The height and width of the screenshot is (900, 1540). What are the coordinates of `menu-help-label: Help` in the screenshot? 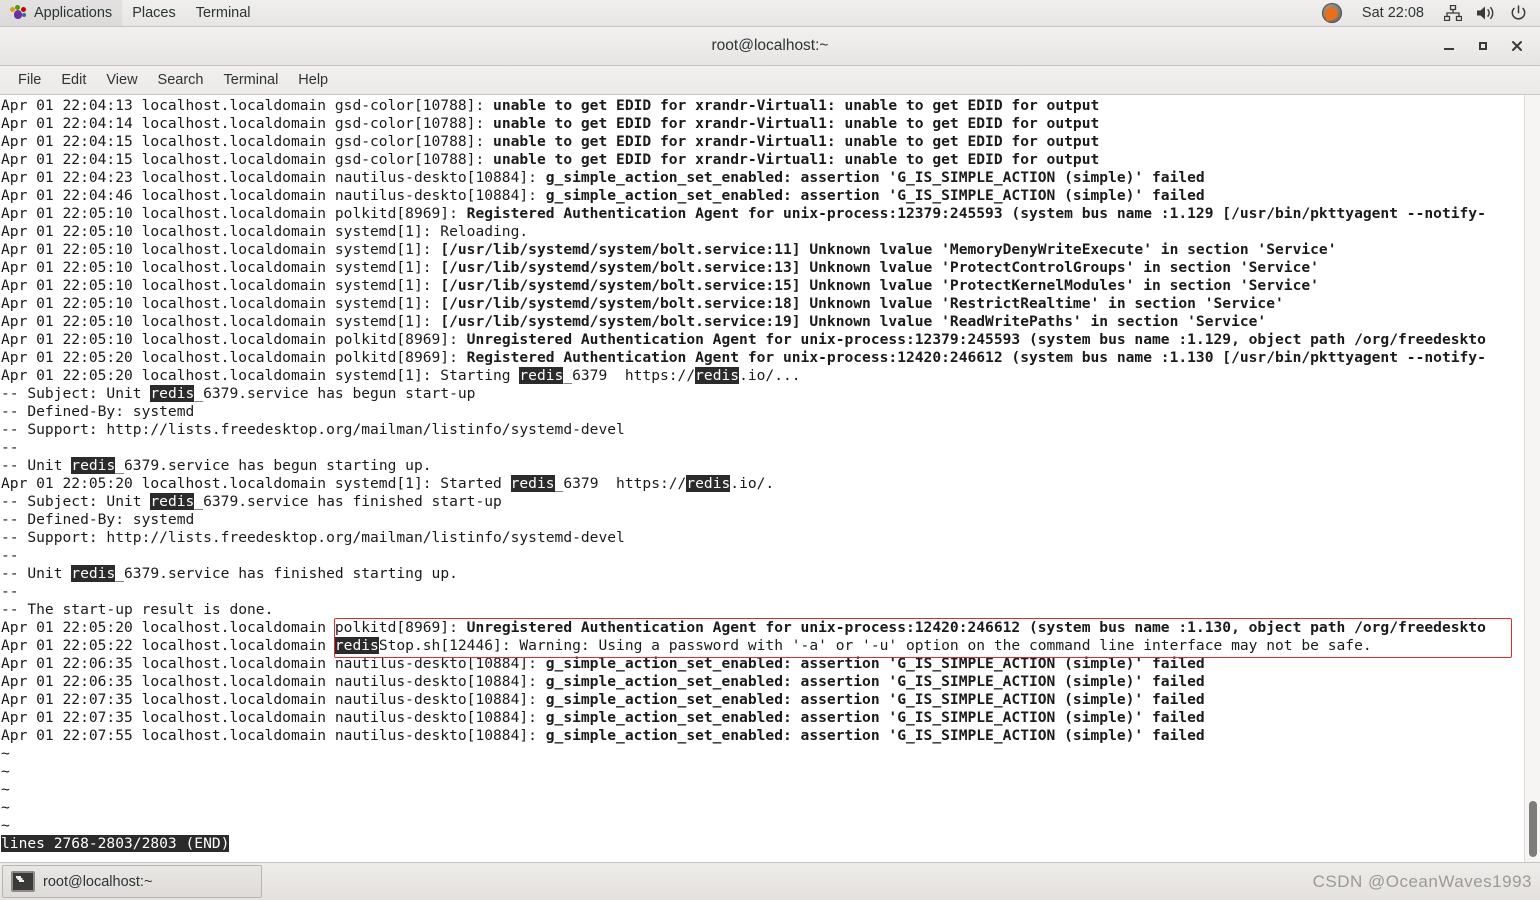 It's located at (313, 80).